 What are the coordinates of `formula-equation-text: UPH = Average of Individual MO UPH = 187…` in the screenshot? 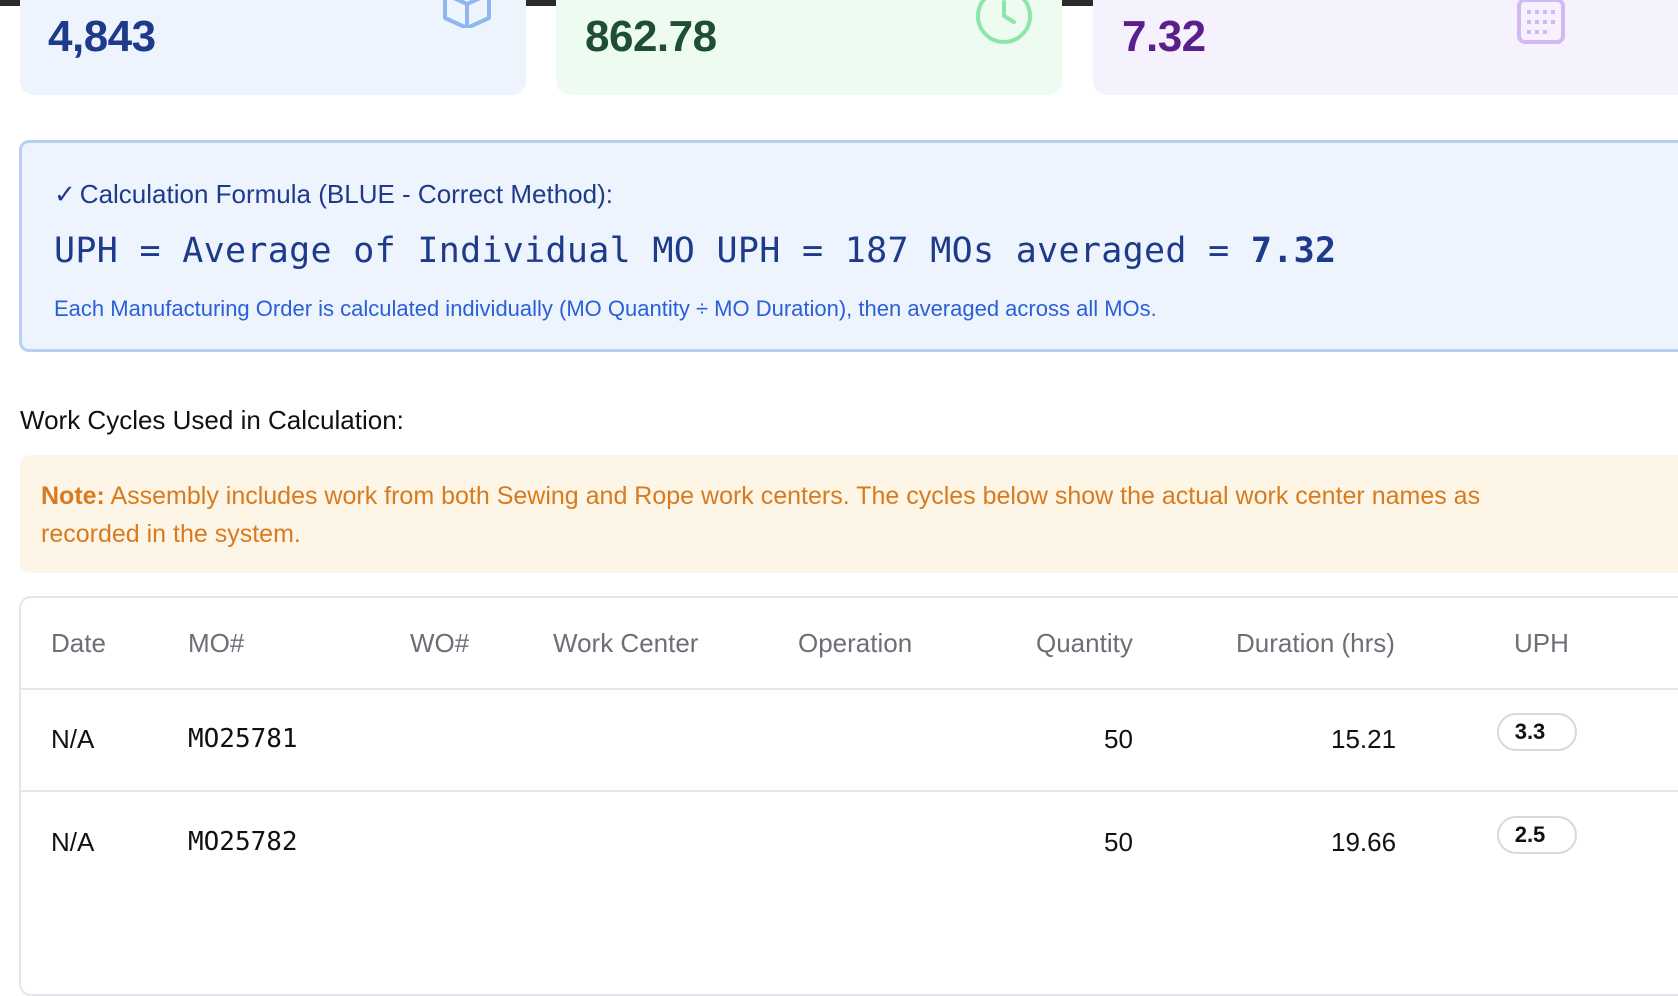 It's located at (652, 251).